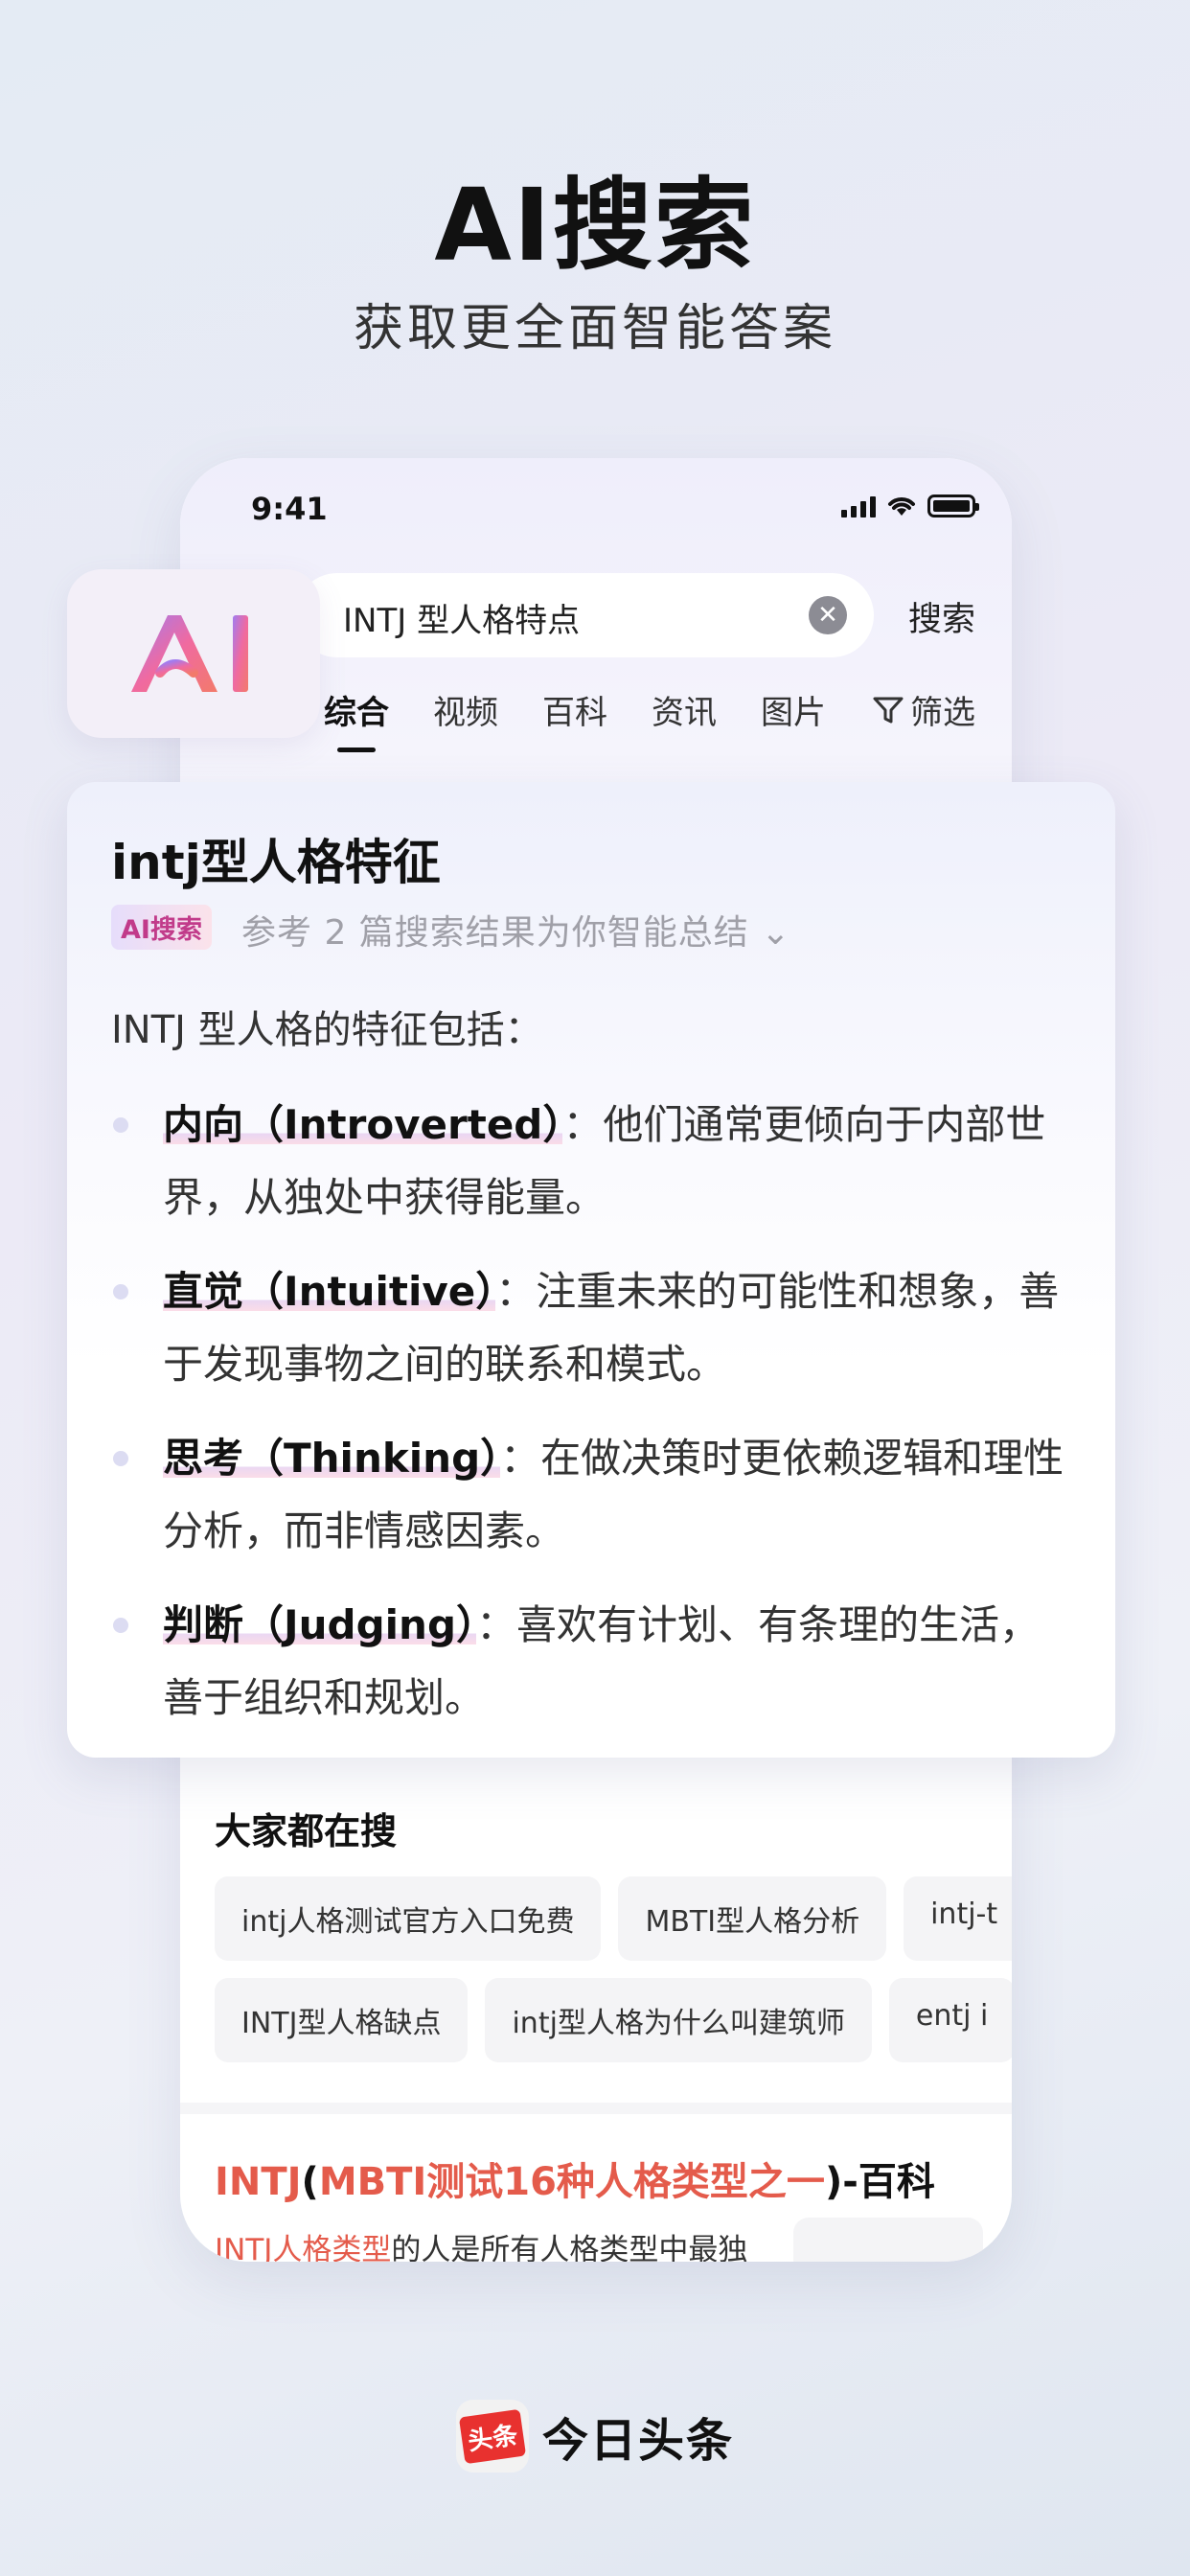 This screenshot has width=1190, height=2576. I want to click on hot-search-chip: intj型人格为什么叫建筑师, so click(679, 2020).